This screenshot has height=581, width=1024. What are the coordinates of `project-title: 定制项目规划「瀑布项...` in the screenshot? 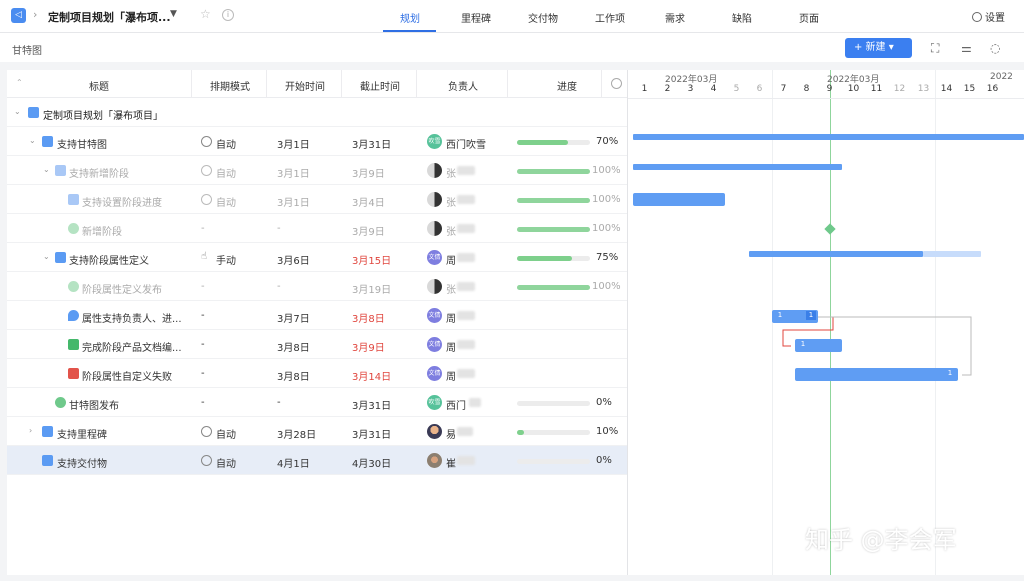 It's located at (109, 17).